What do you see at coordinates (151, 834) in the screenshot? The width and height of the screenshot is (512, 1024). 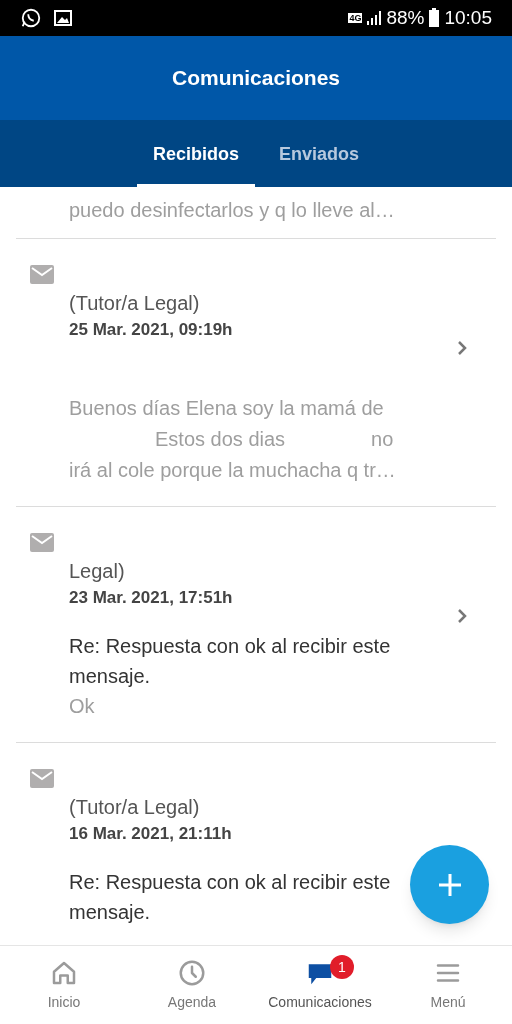 I see `message-date: 16 Mar. 2021, 21:11h` at bounding box center [151, 834].